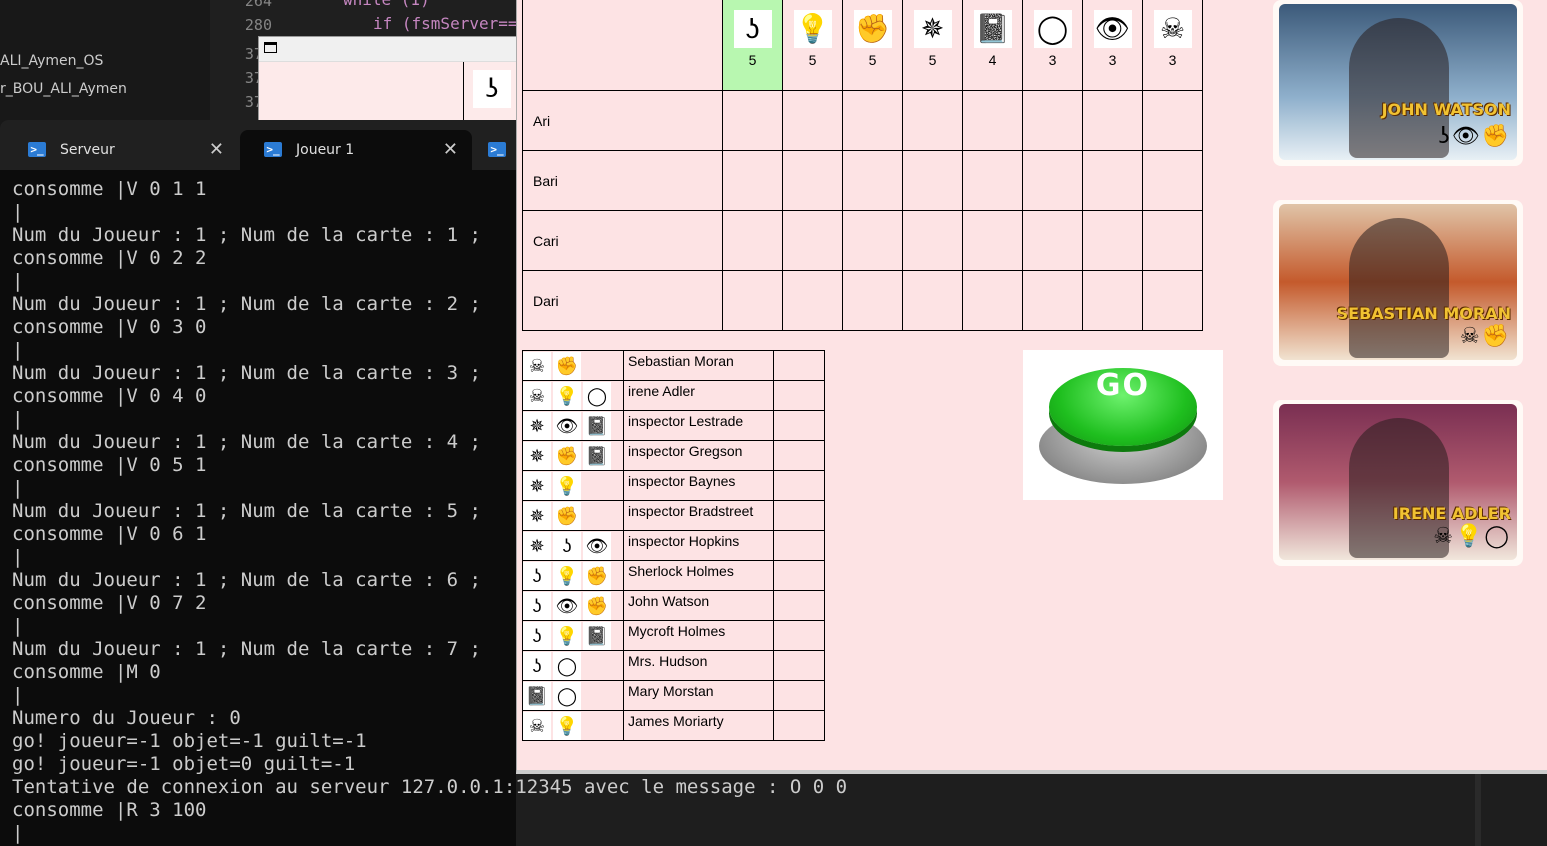 This screenshot has width=1547, height=846. Describe the element at coordinates (121, 150) in the screenshot. I see `tab-serveur: >_ Serveur ✕` at that location.